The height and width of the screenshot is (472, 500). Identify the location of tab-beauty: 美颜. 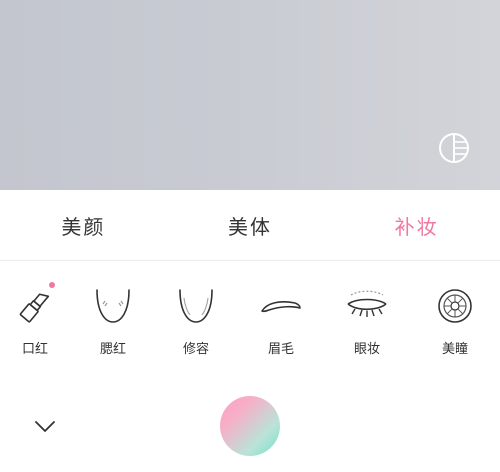
(83, 225).